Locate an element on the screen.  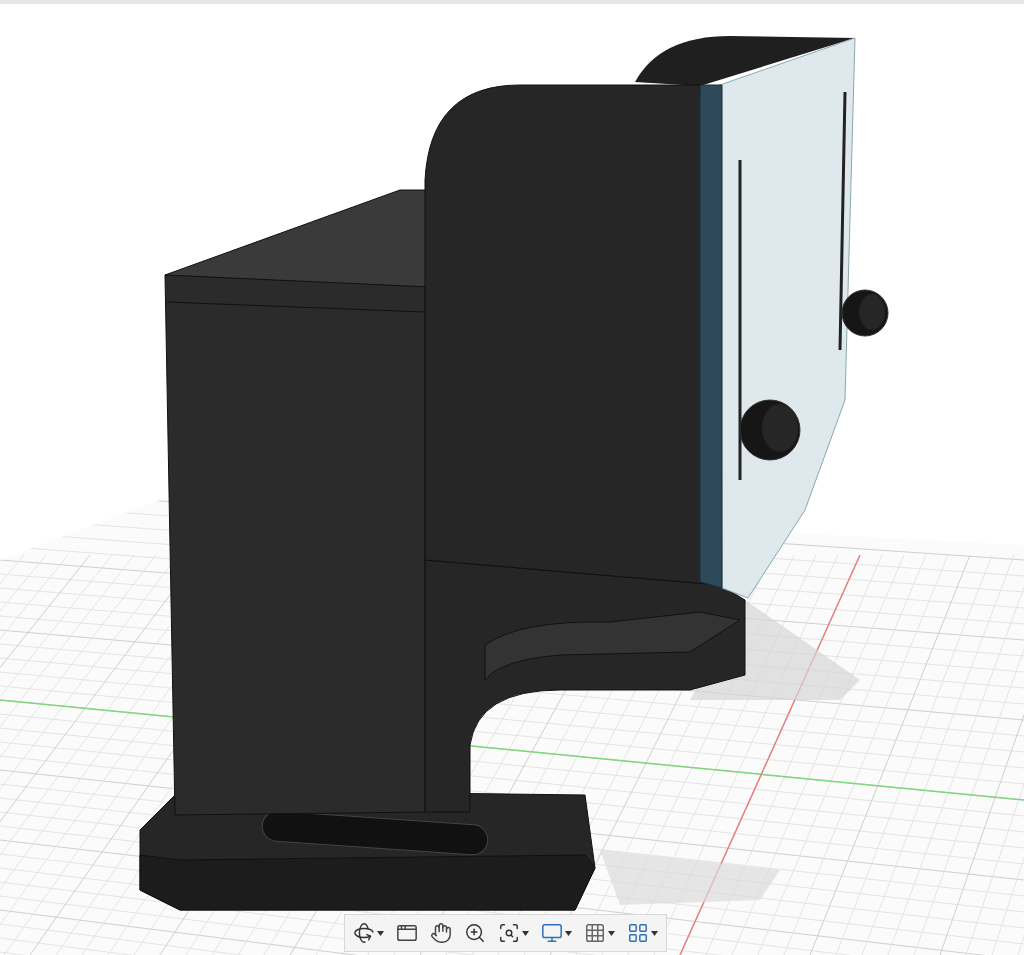
grid-icon is located at coordinates (595, 933).